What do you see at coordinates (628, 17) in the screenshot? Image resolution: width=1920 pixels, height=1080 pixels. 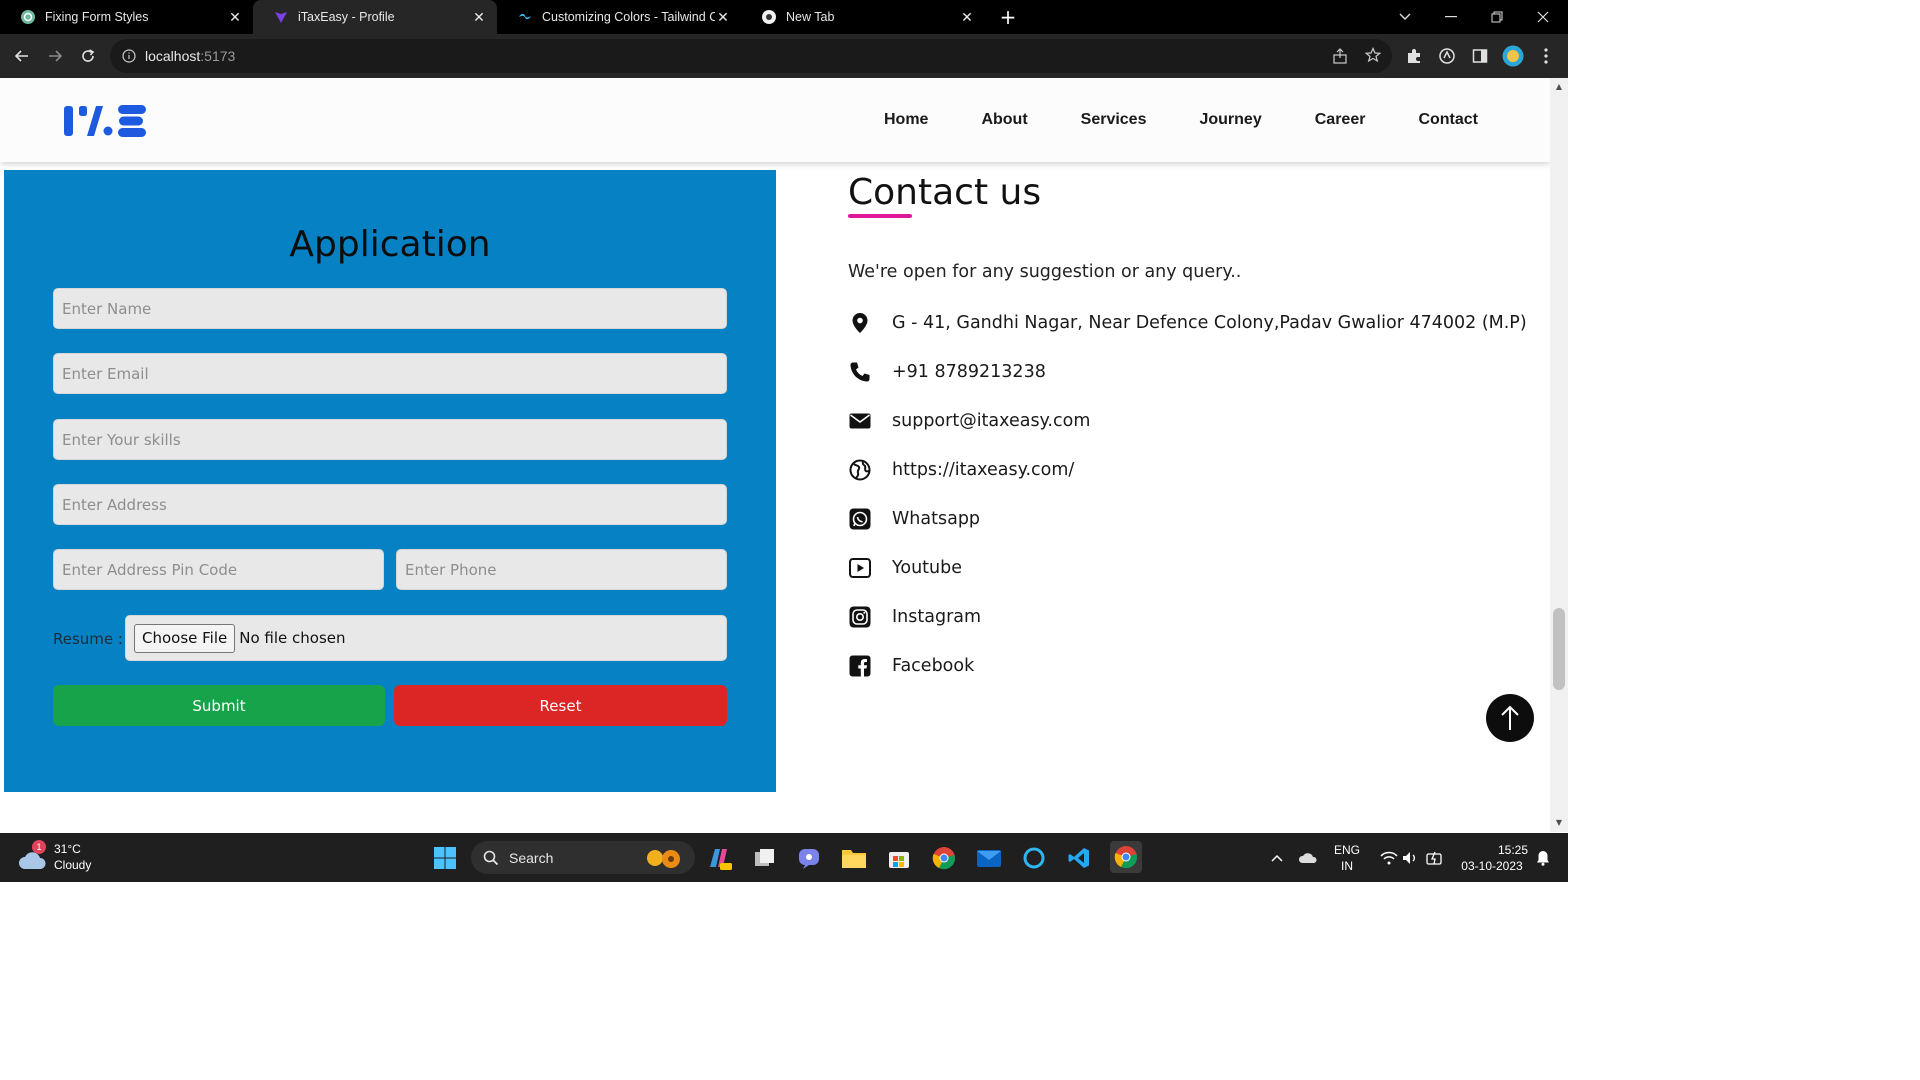 I see `tab-title: Customizing Colors - Tailwind CSS` at bounding box center [628, 17].